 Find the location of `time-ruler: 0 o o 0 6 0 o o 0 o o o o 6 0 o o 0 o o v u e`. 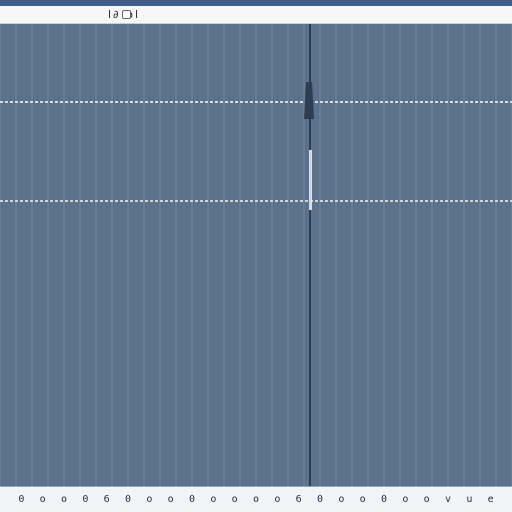

time-ruler: 0 o o 0 6 0 o o 0 o o o o 6 0 o o 0 o o v u e is located at coordinates (256, 499).